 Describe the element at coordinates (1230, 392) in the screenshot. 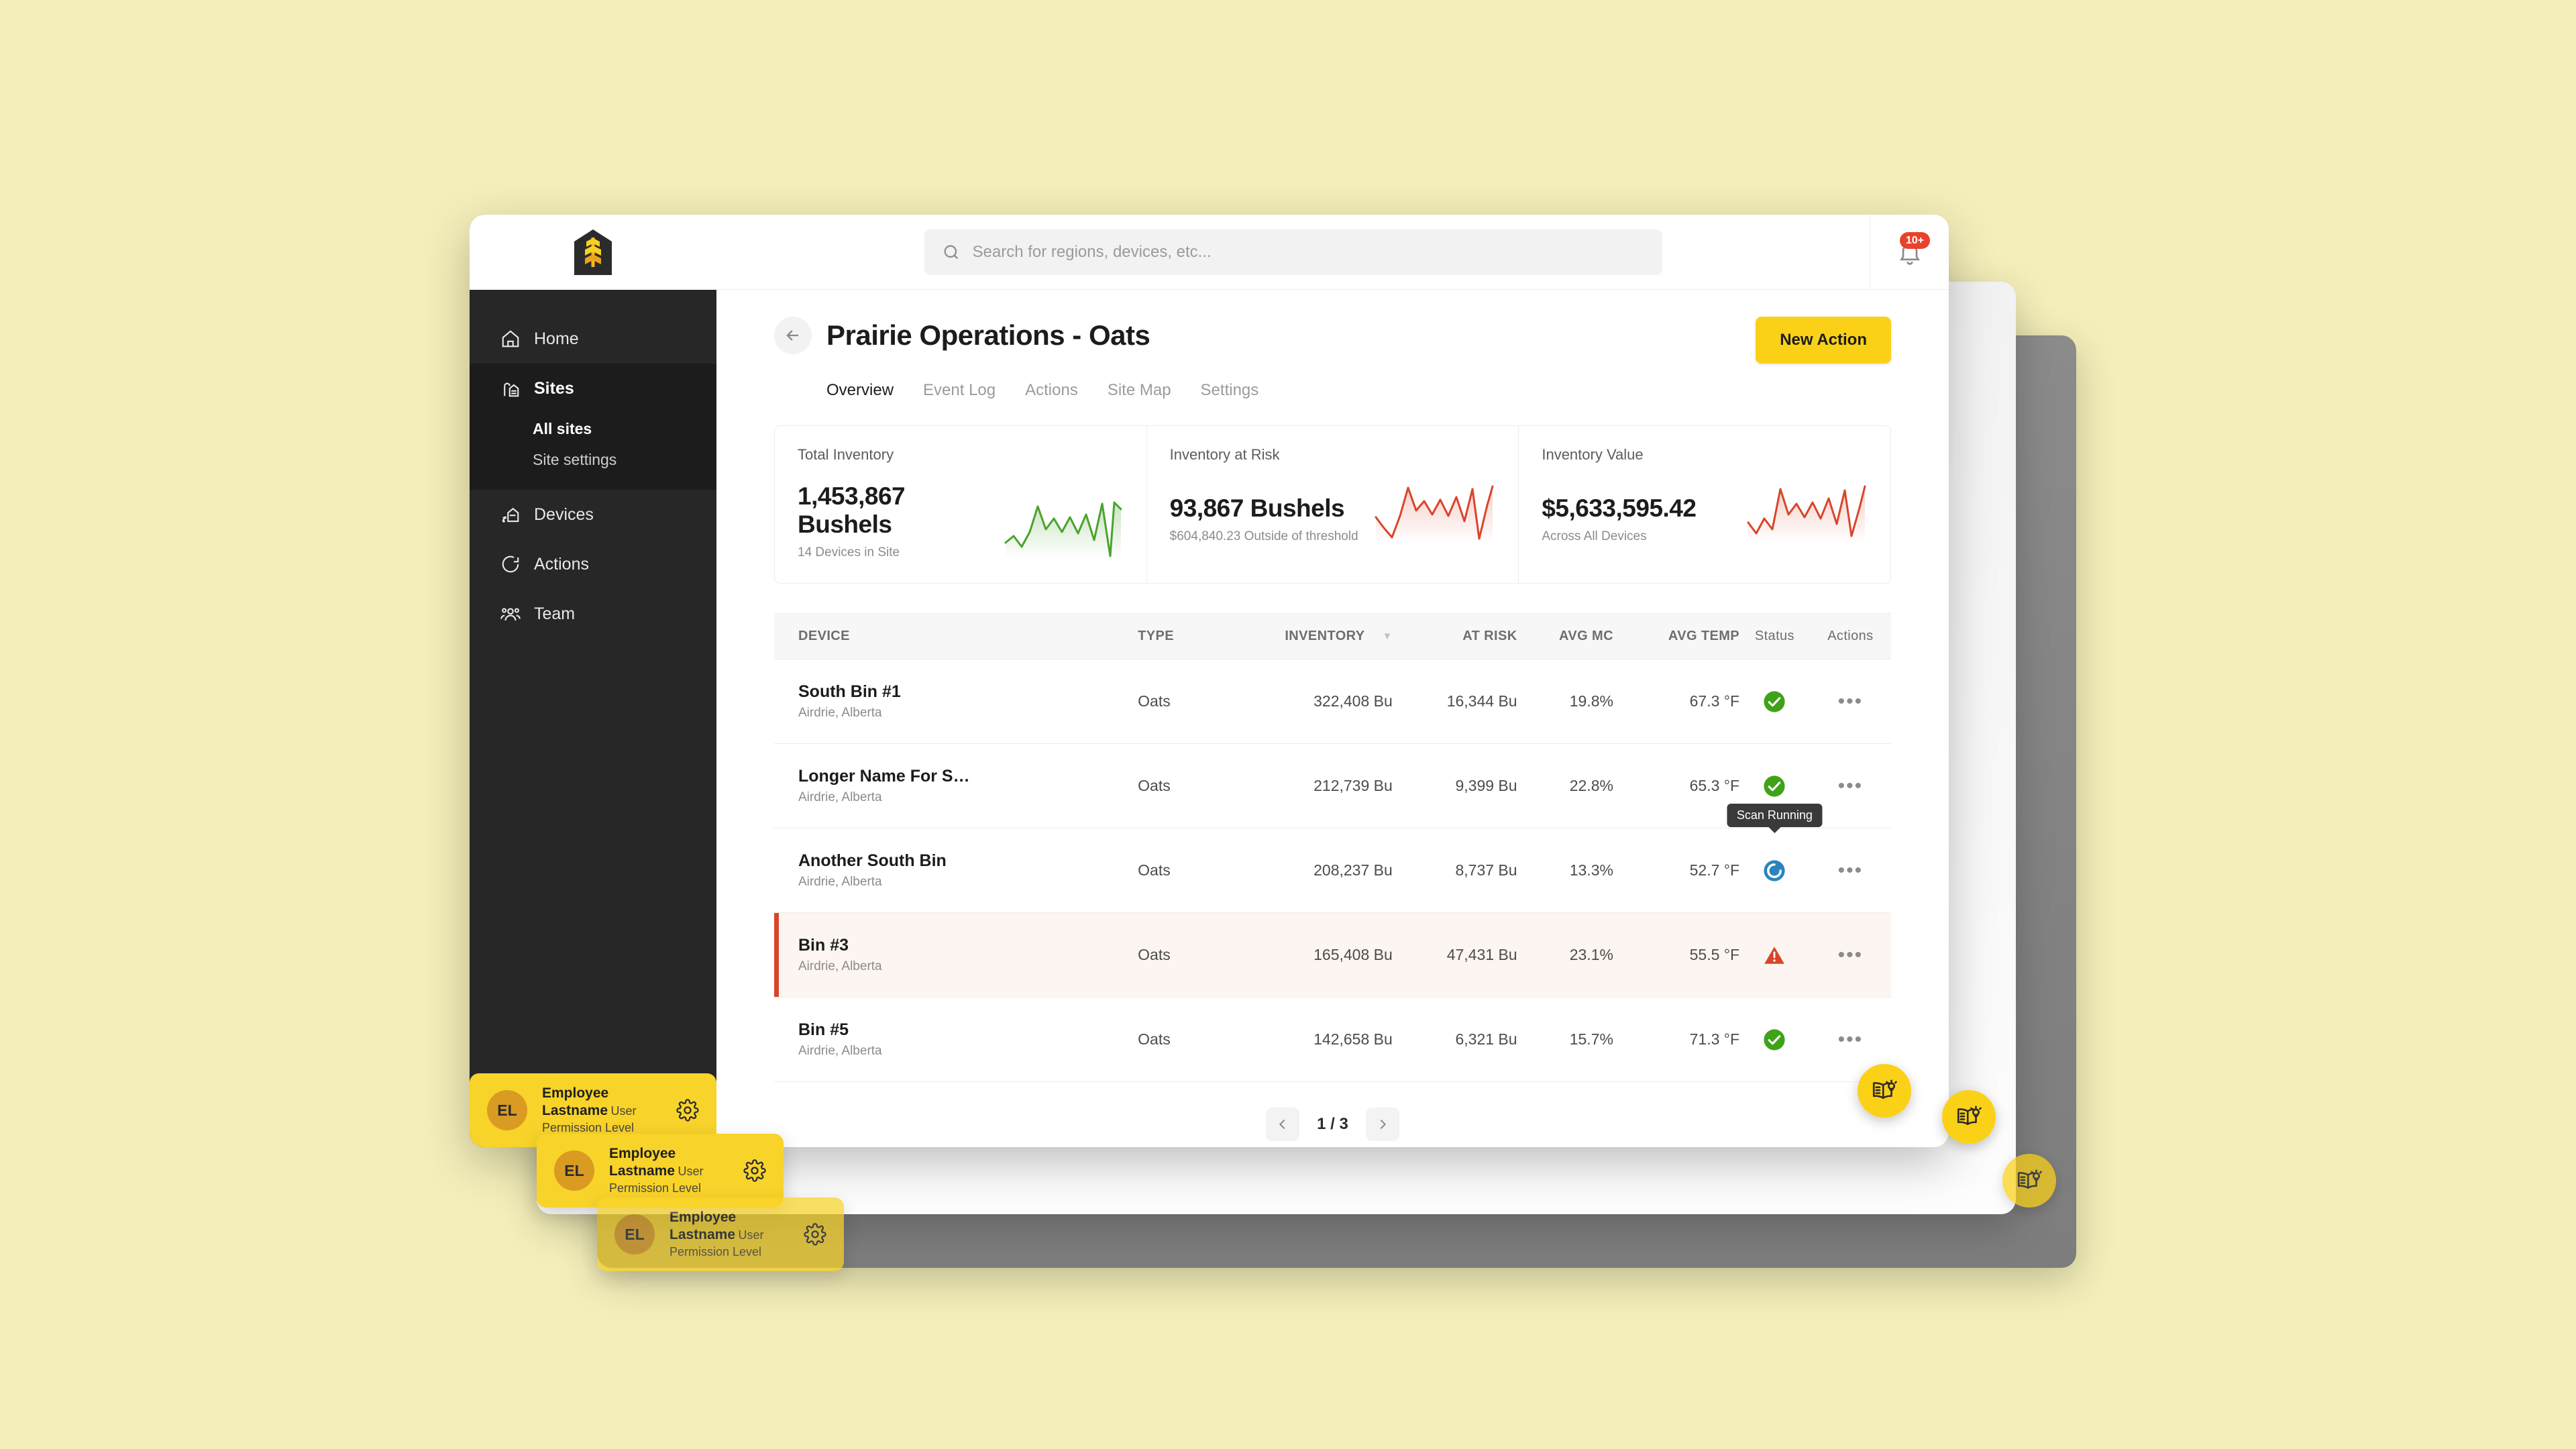

I see `tab-settings: Settings` at that location.